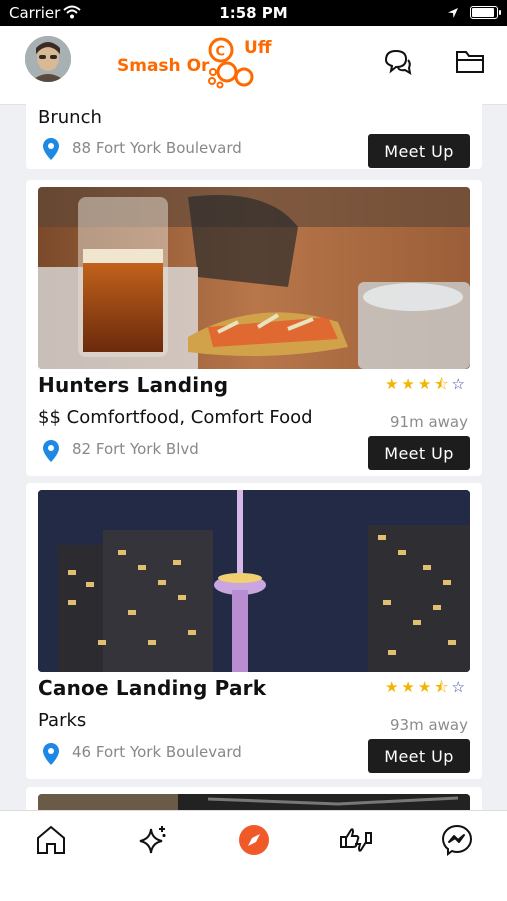 The image size is (507, 901). I want to click on chat-bubbles-icon, so click(397, 64).